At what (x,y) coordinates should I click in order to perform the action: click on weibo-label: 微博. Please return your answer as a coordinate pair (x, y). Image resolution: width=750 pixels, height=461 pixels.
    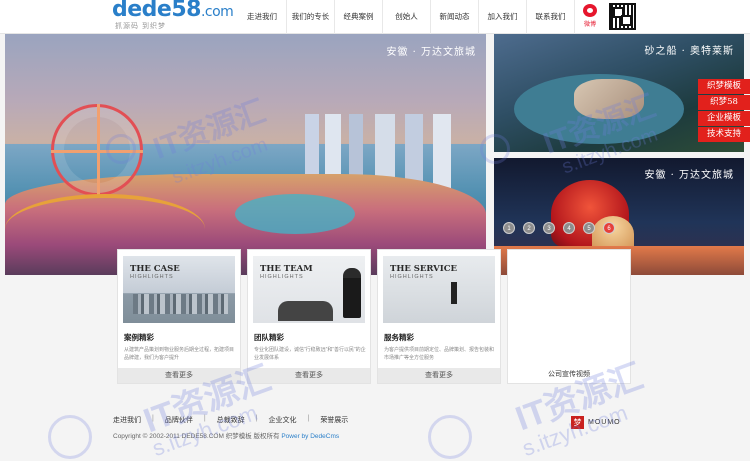
    Looking at the image, I should click on (589, 25).